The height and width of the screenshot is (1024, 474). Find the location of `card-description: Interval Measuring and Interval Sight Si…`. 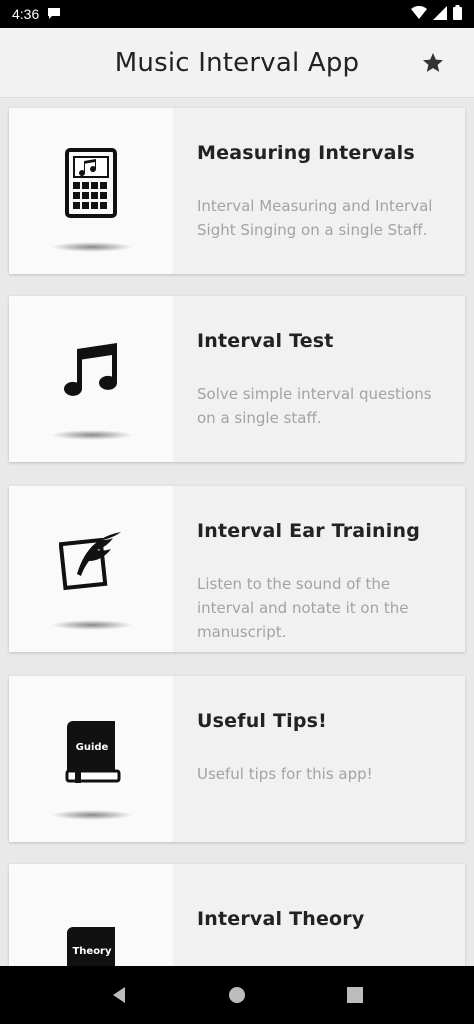

card-description: Interval Measuring and Interval Sight Si… is located at coordinates (315, 218).